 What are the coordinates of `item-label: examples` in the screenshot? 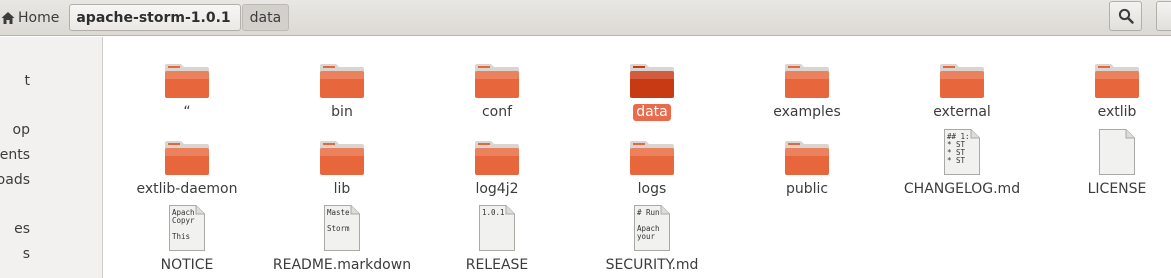 It's located at (807, 112).